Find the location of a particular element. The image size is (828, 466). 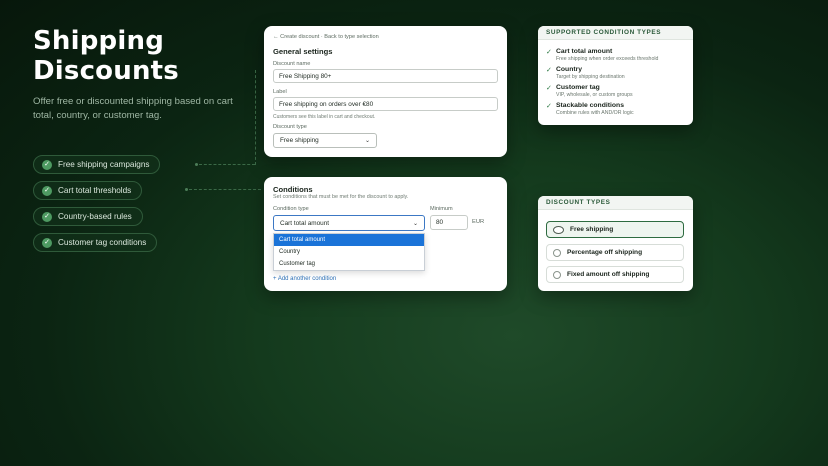

condition-type-label: Condition type is located at coordinates (291, 209).